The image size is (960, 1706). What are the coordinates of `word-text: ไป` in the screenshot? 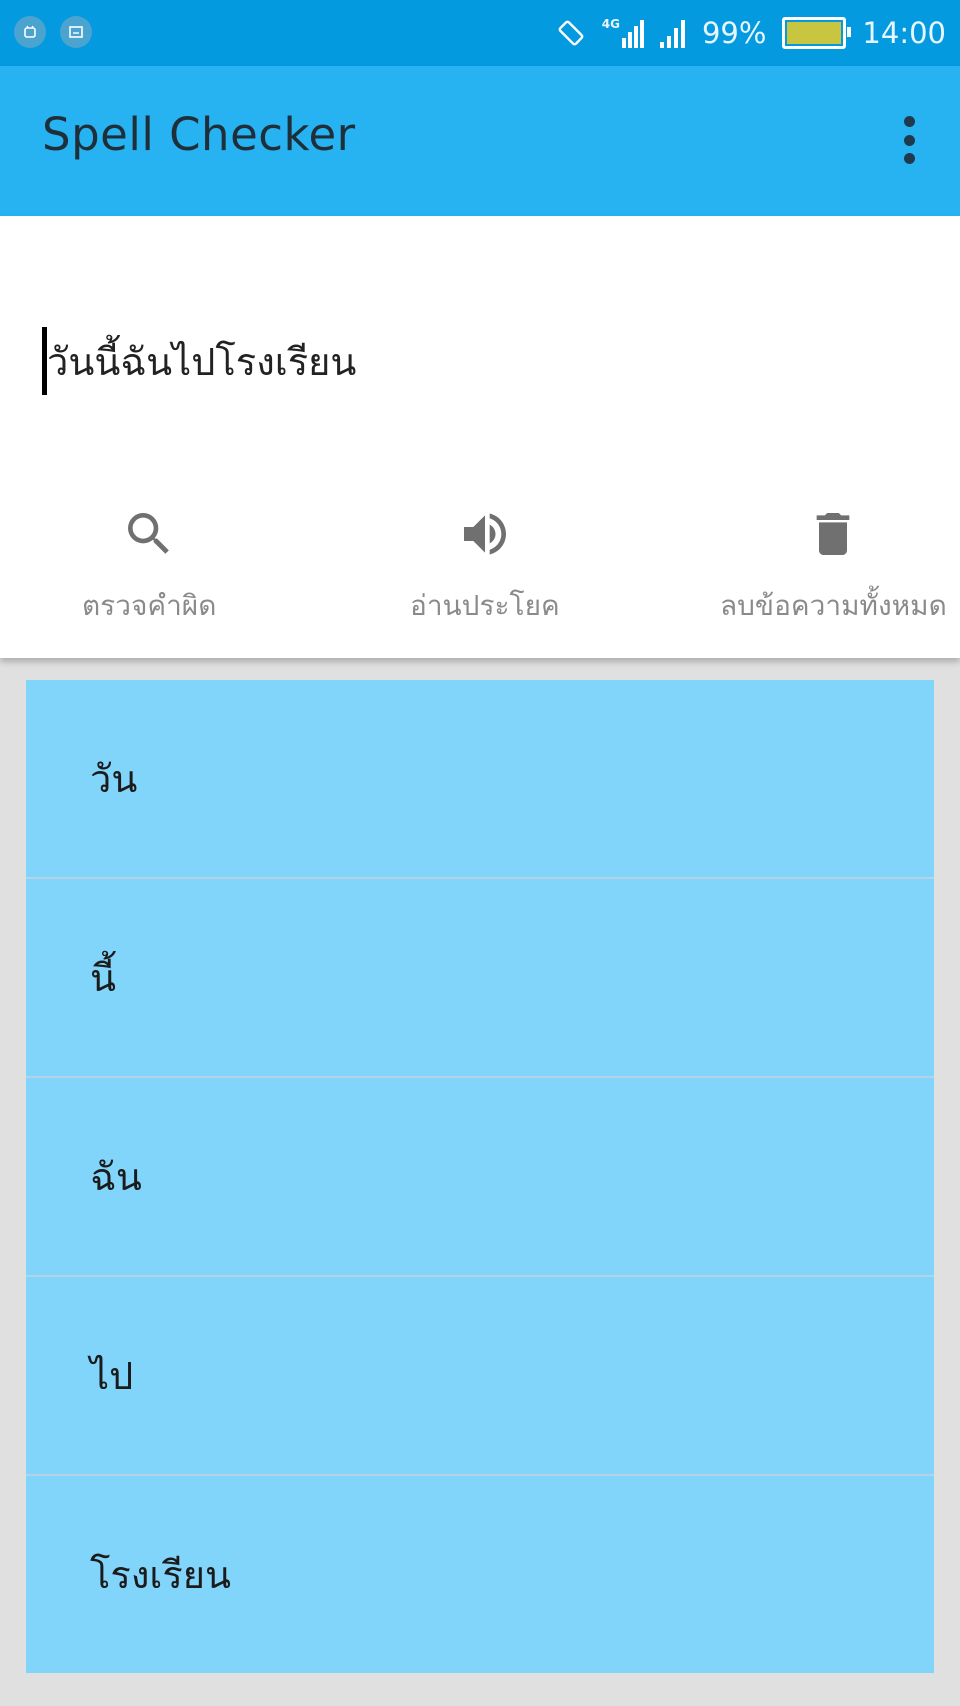 It's located at (112, 1376).